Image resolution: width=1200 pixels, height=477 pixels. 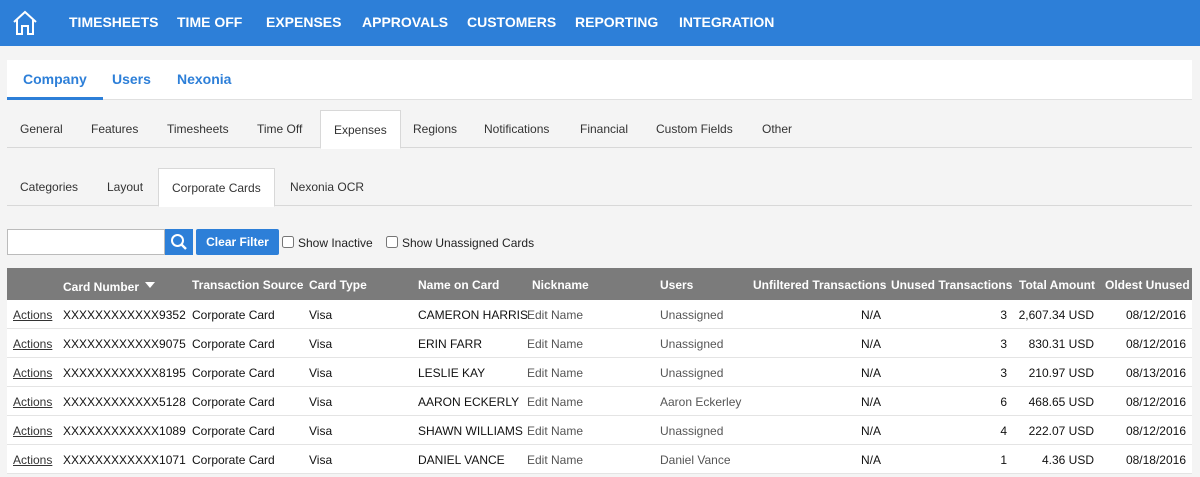 What do you see at coordinates (511, 22) in the screenshot?
I see `nav-customers: CUSTOMERS` at bounding box center [511, 22].